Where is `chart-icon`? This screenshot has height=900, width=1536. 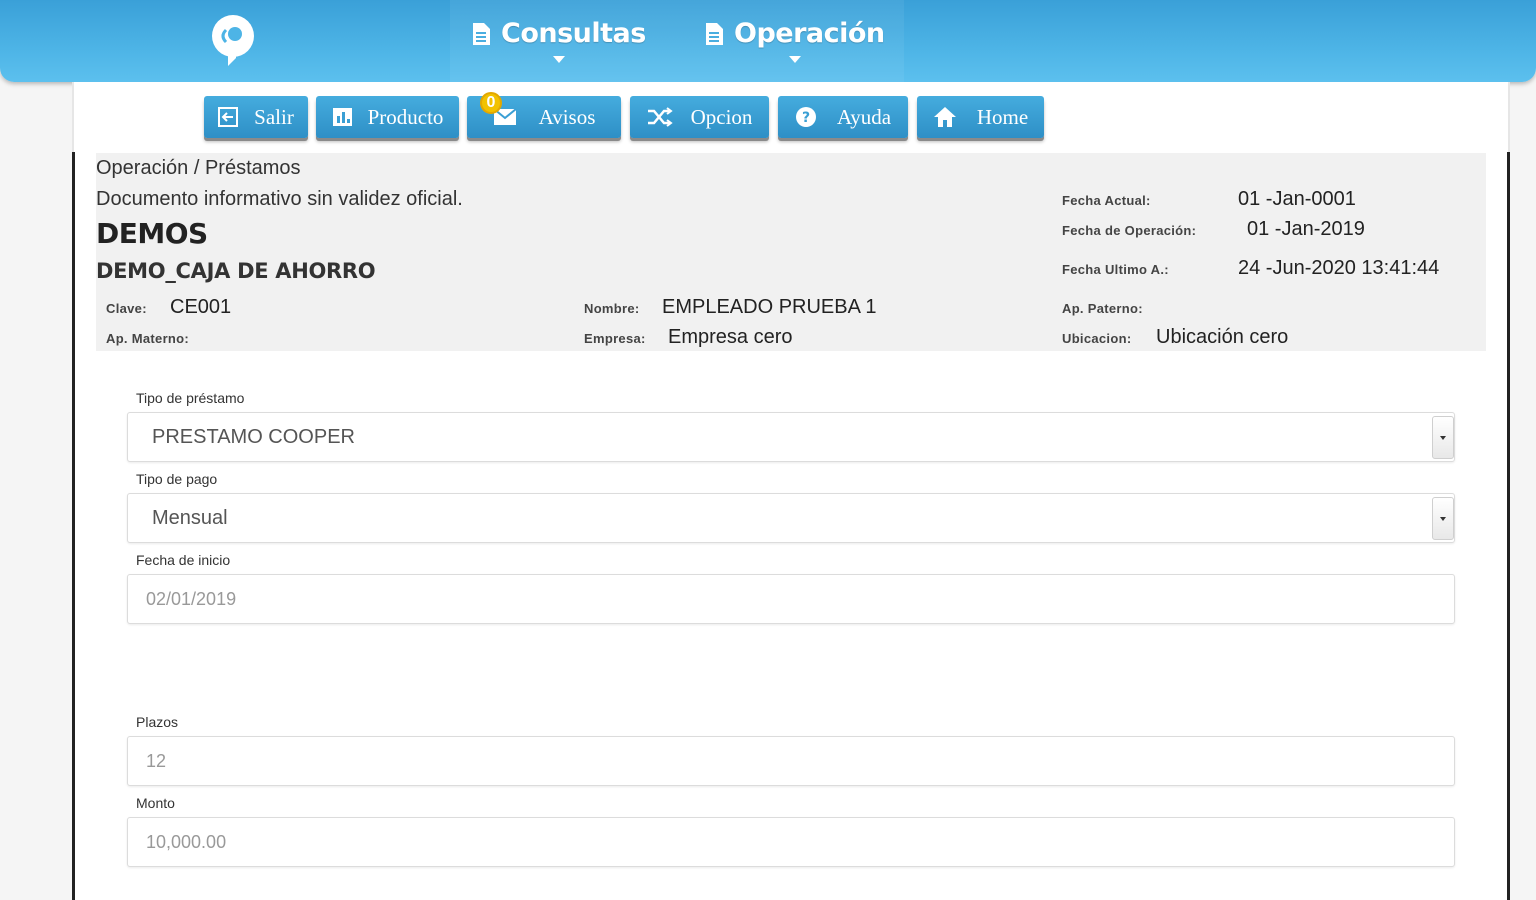 chart-icon is located at coordinates (343, 117).